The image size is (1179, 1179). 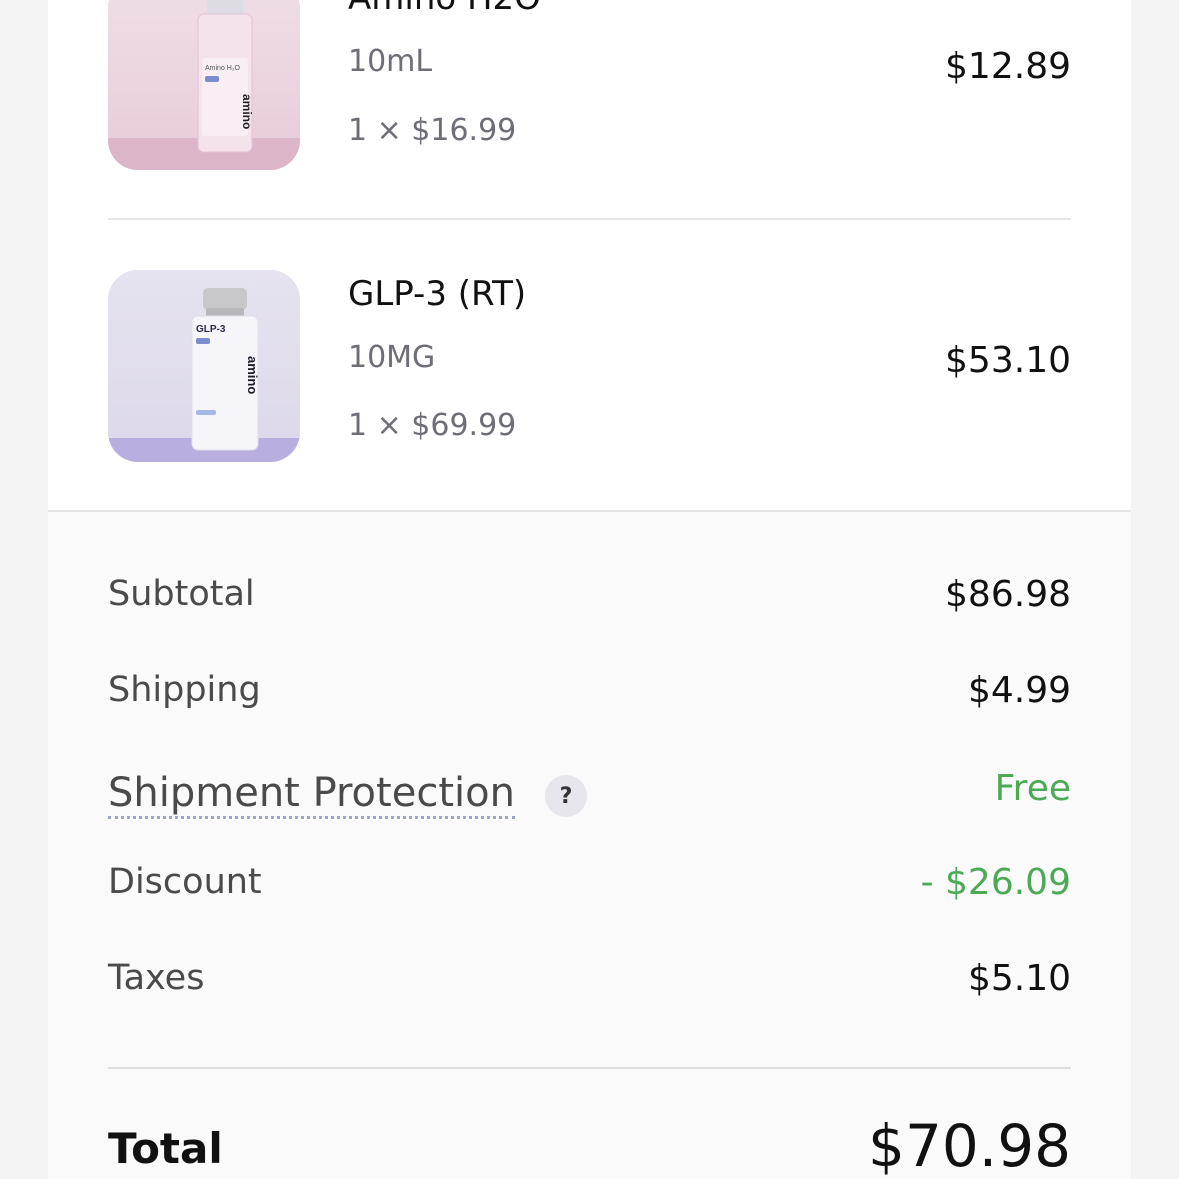 I want to click on discount-value: - $26.09, so click(x=995, y=882).